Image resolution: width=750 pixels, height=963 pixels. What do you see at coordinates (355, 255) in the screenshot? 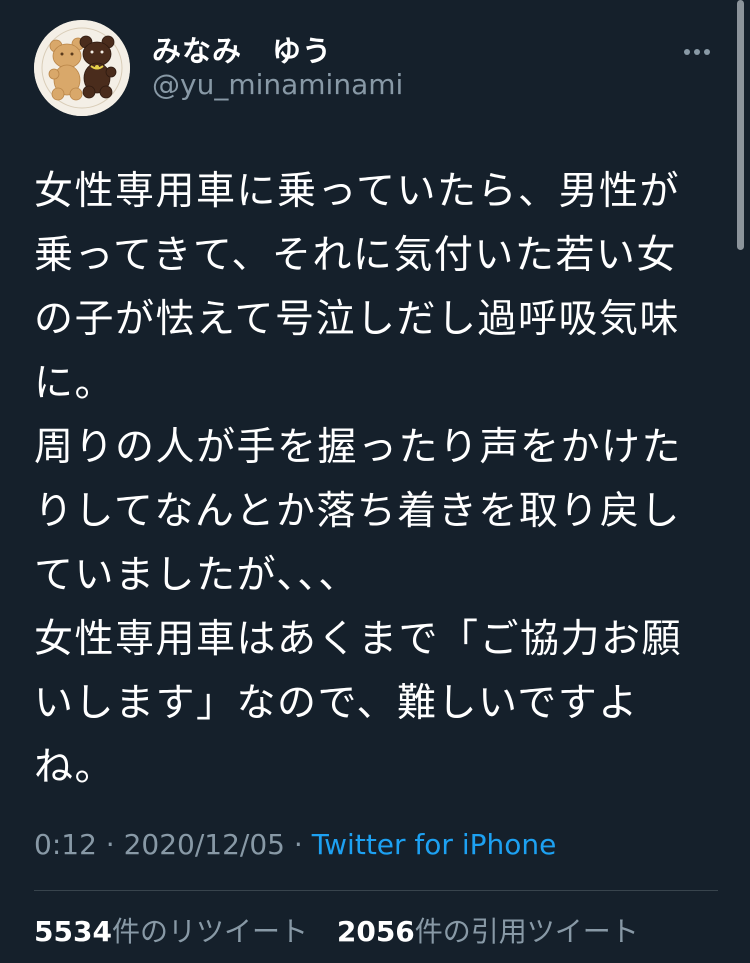
I see `tweet-line: 乗ってきて、それに気付いた若い女` at bounding box center [355, 255].